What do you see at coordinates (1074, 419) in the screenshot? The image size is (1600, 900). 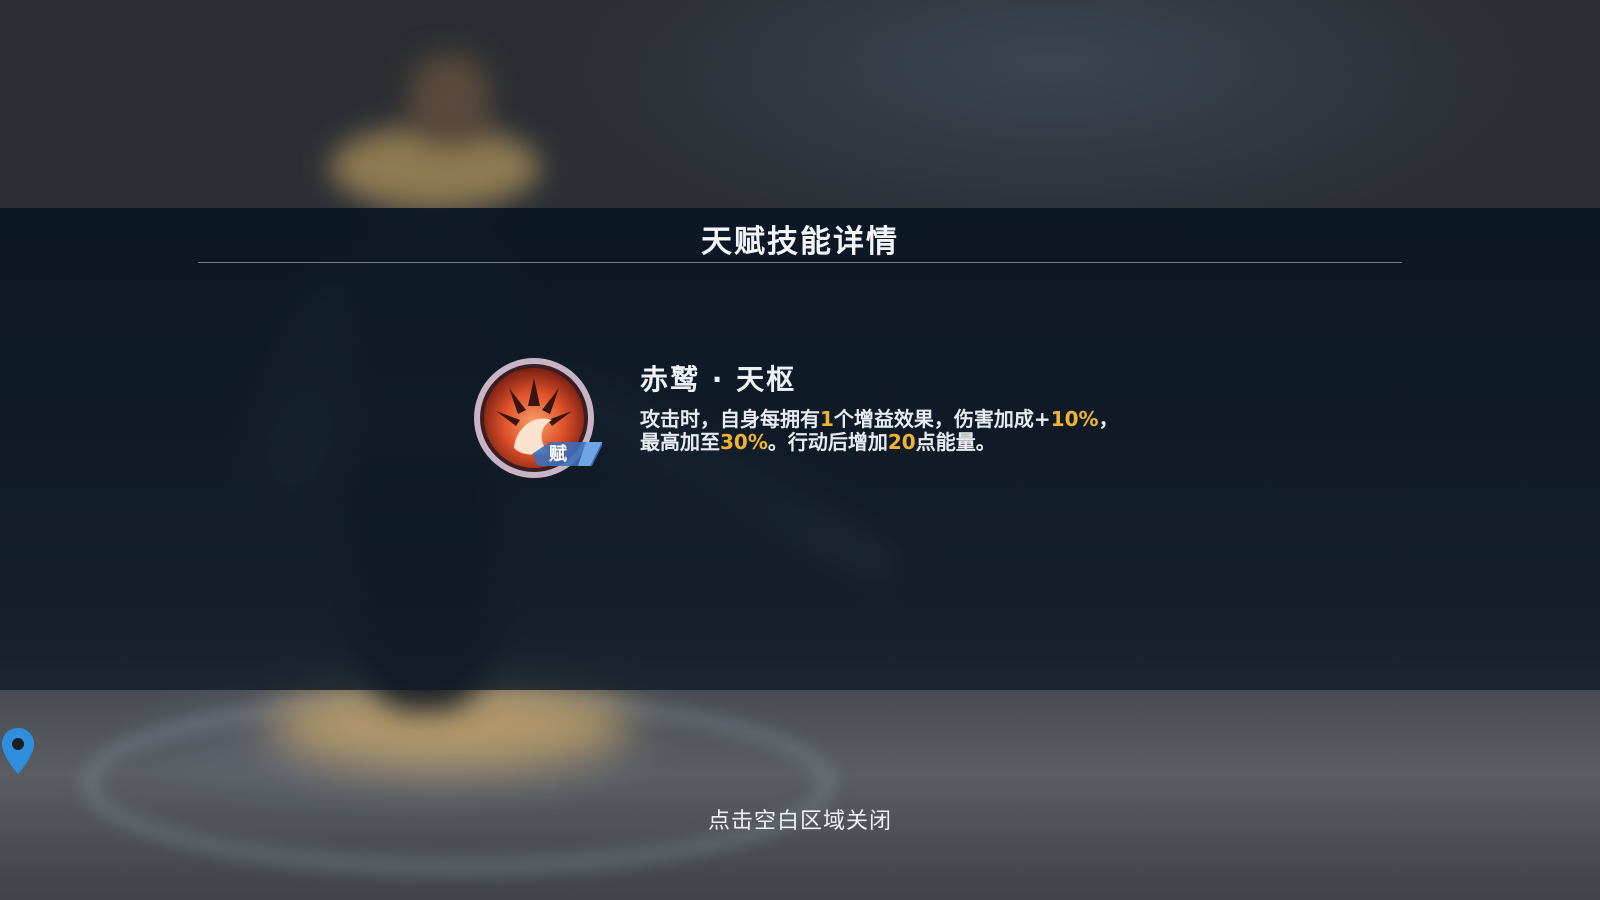 I see `desc-value-damage-bonus: 10%` at bounding box center [1074, 419].